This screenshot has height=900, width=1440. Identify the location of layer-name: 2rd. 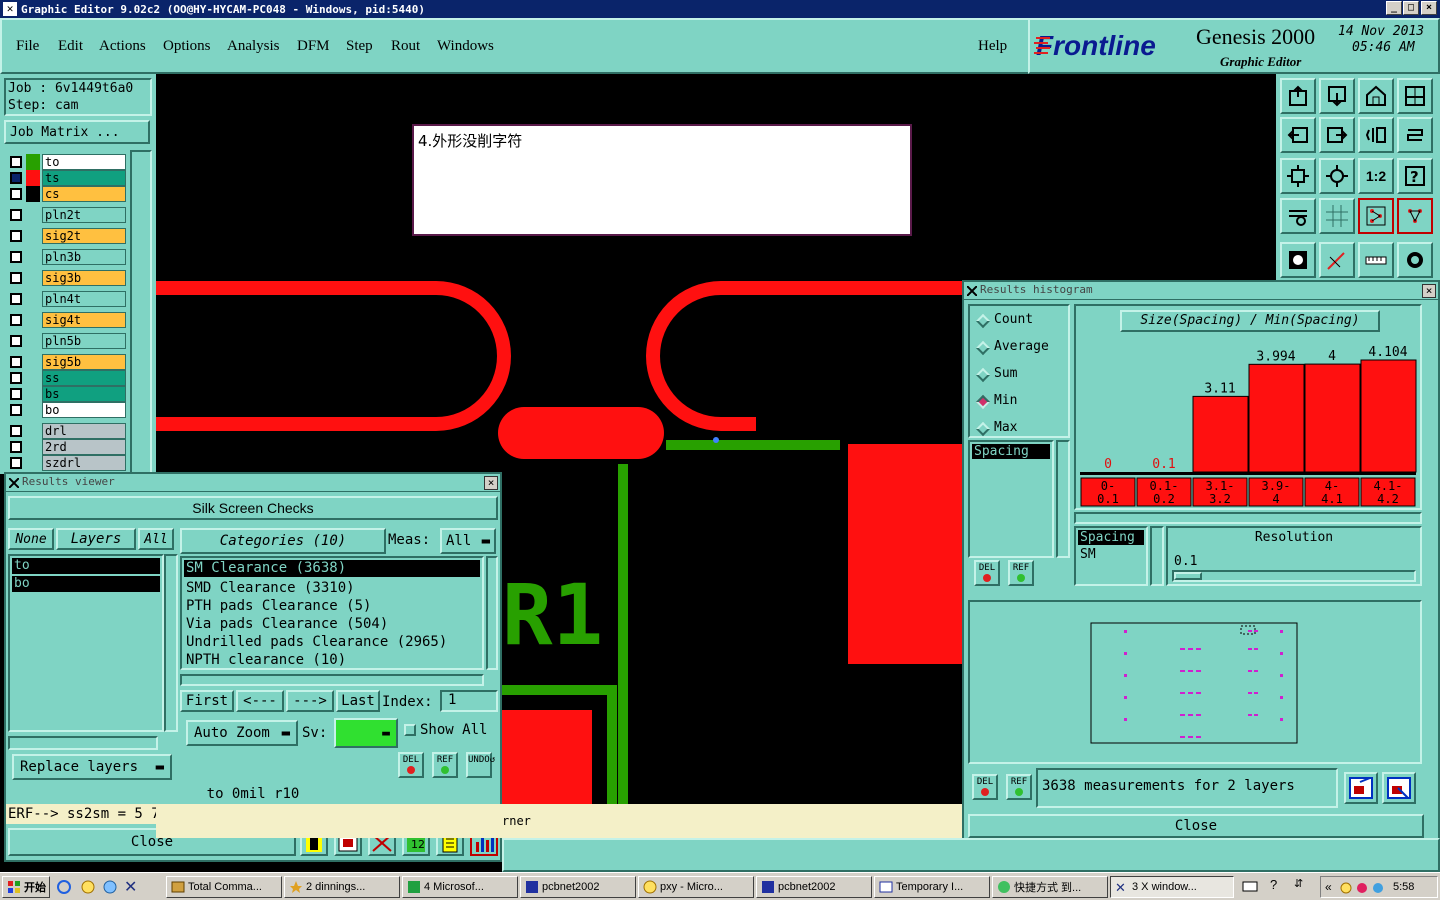
(84, 447).